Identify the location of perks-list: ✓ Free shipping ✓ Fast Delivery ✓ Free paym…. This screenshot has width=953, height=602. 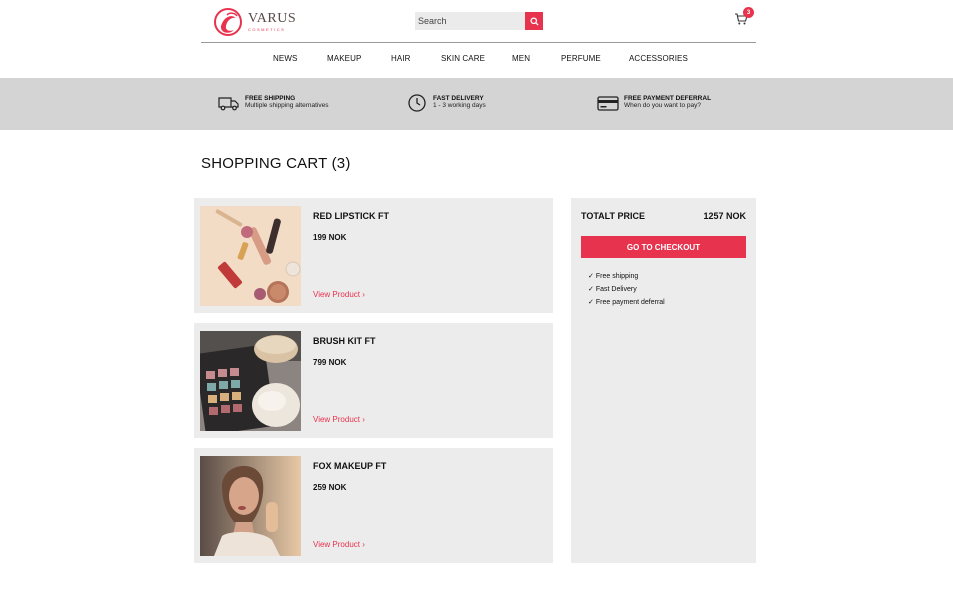
(626, 289).